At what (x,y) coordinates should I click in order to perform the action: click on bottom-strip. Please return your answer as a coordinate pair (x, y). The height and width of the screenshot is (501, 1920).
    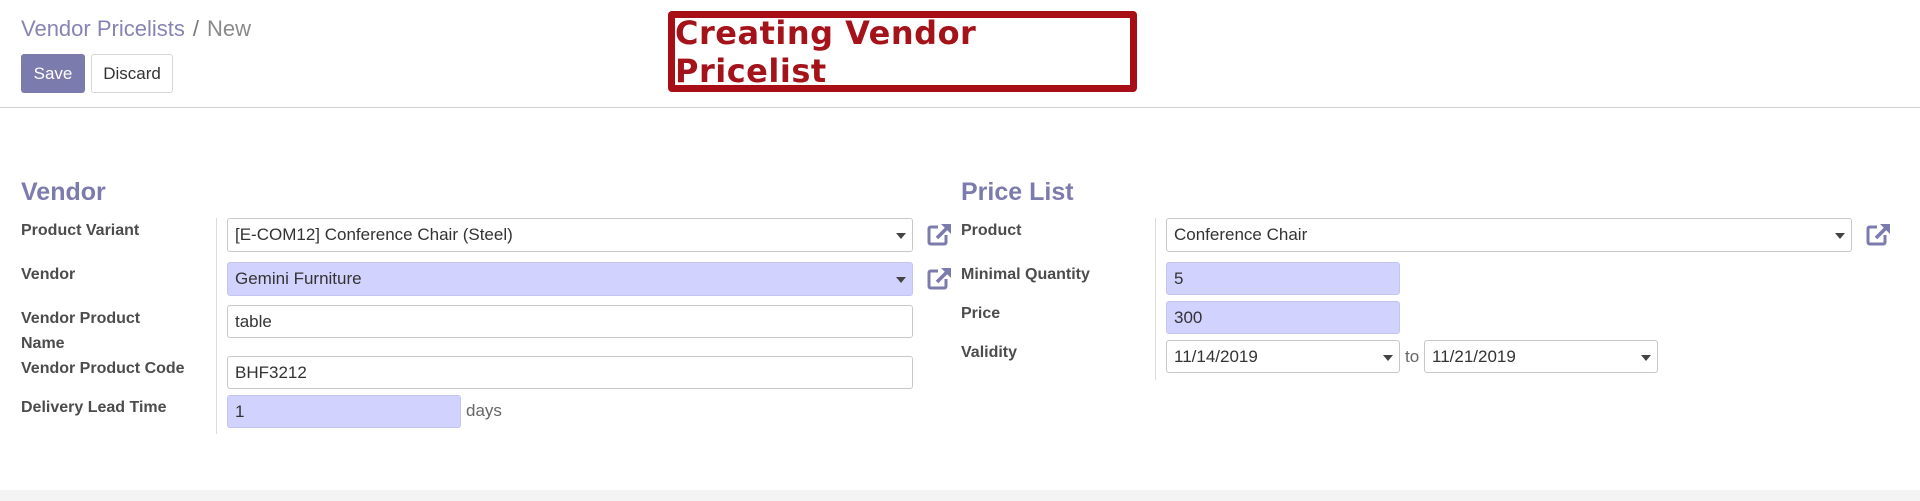
    Looking at the image, I should click on (960, 495).